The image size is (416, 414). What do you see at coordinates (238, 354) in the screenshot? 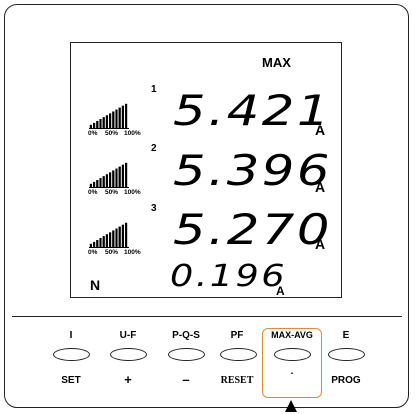
I see `pf-reset-button` at bounding box center [238, 354].